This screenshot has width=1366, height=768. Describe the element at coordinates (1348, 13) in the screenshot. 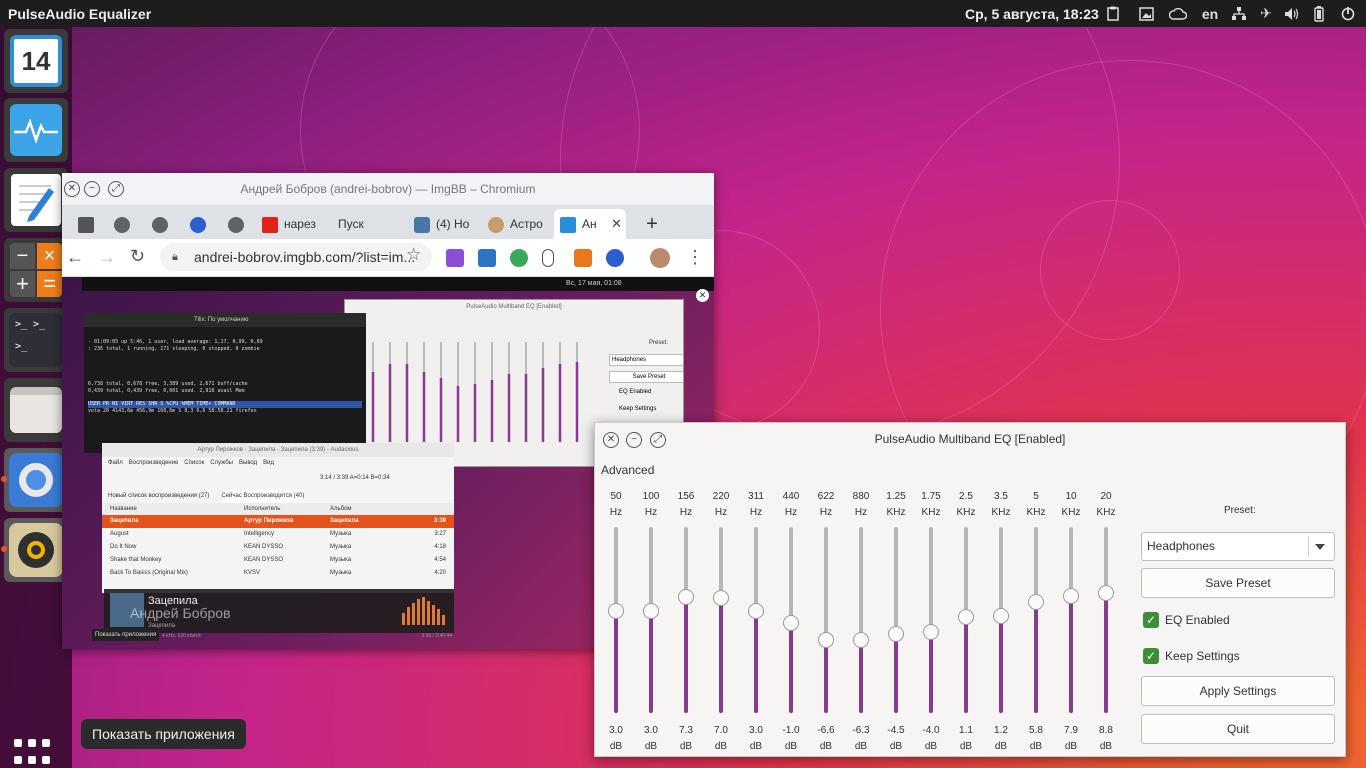

I see `system-menu-icon` at that location.